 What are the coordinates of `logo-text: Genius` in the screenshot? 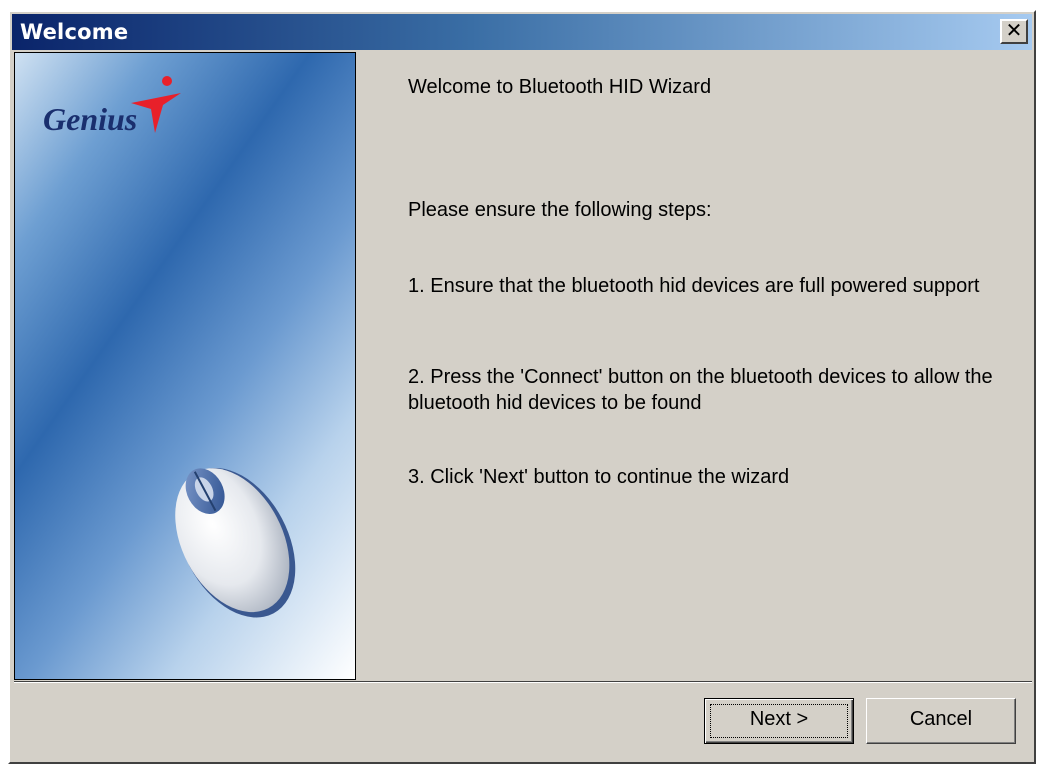 It's located at (90, 119).